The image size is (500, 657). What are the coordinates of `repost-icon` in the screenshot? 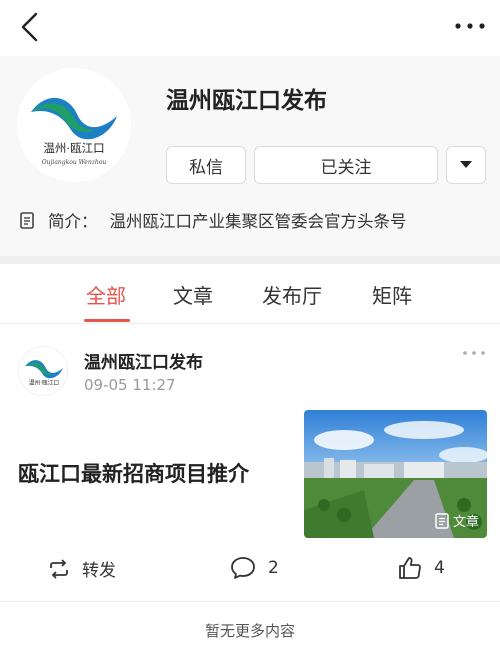 It's located at (59, 568).